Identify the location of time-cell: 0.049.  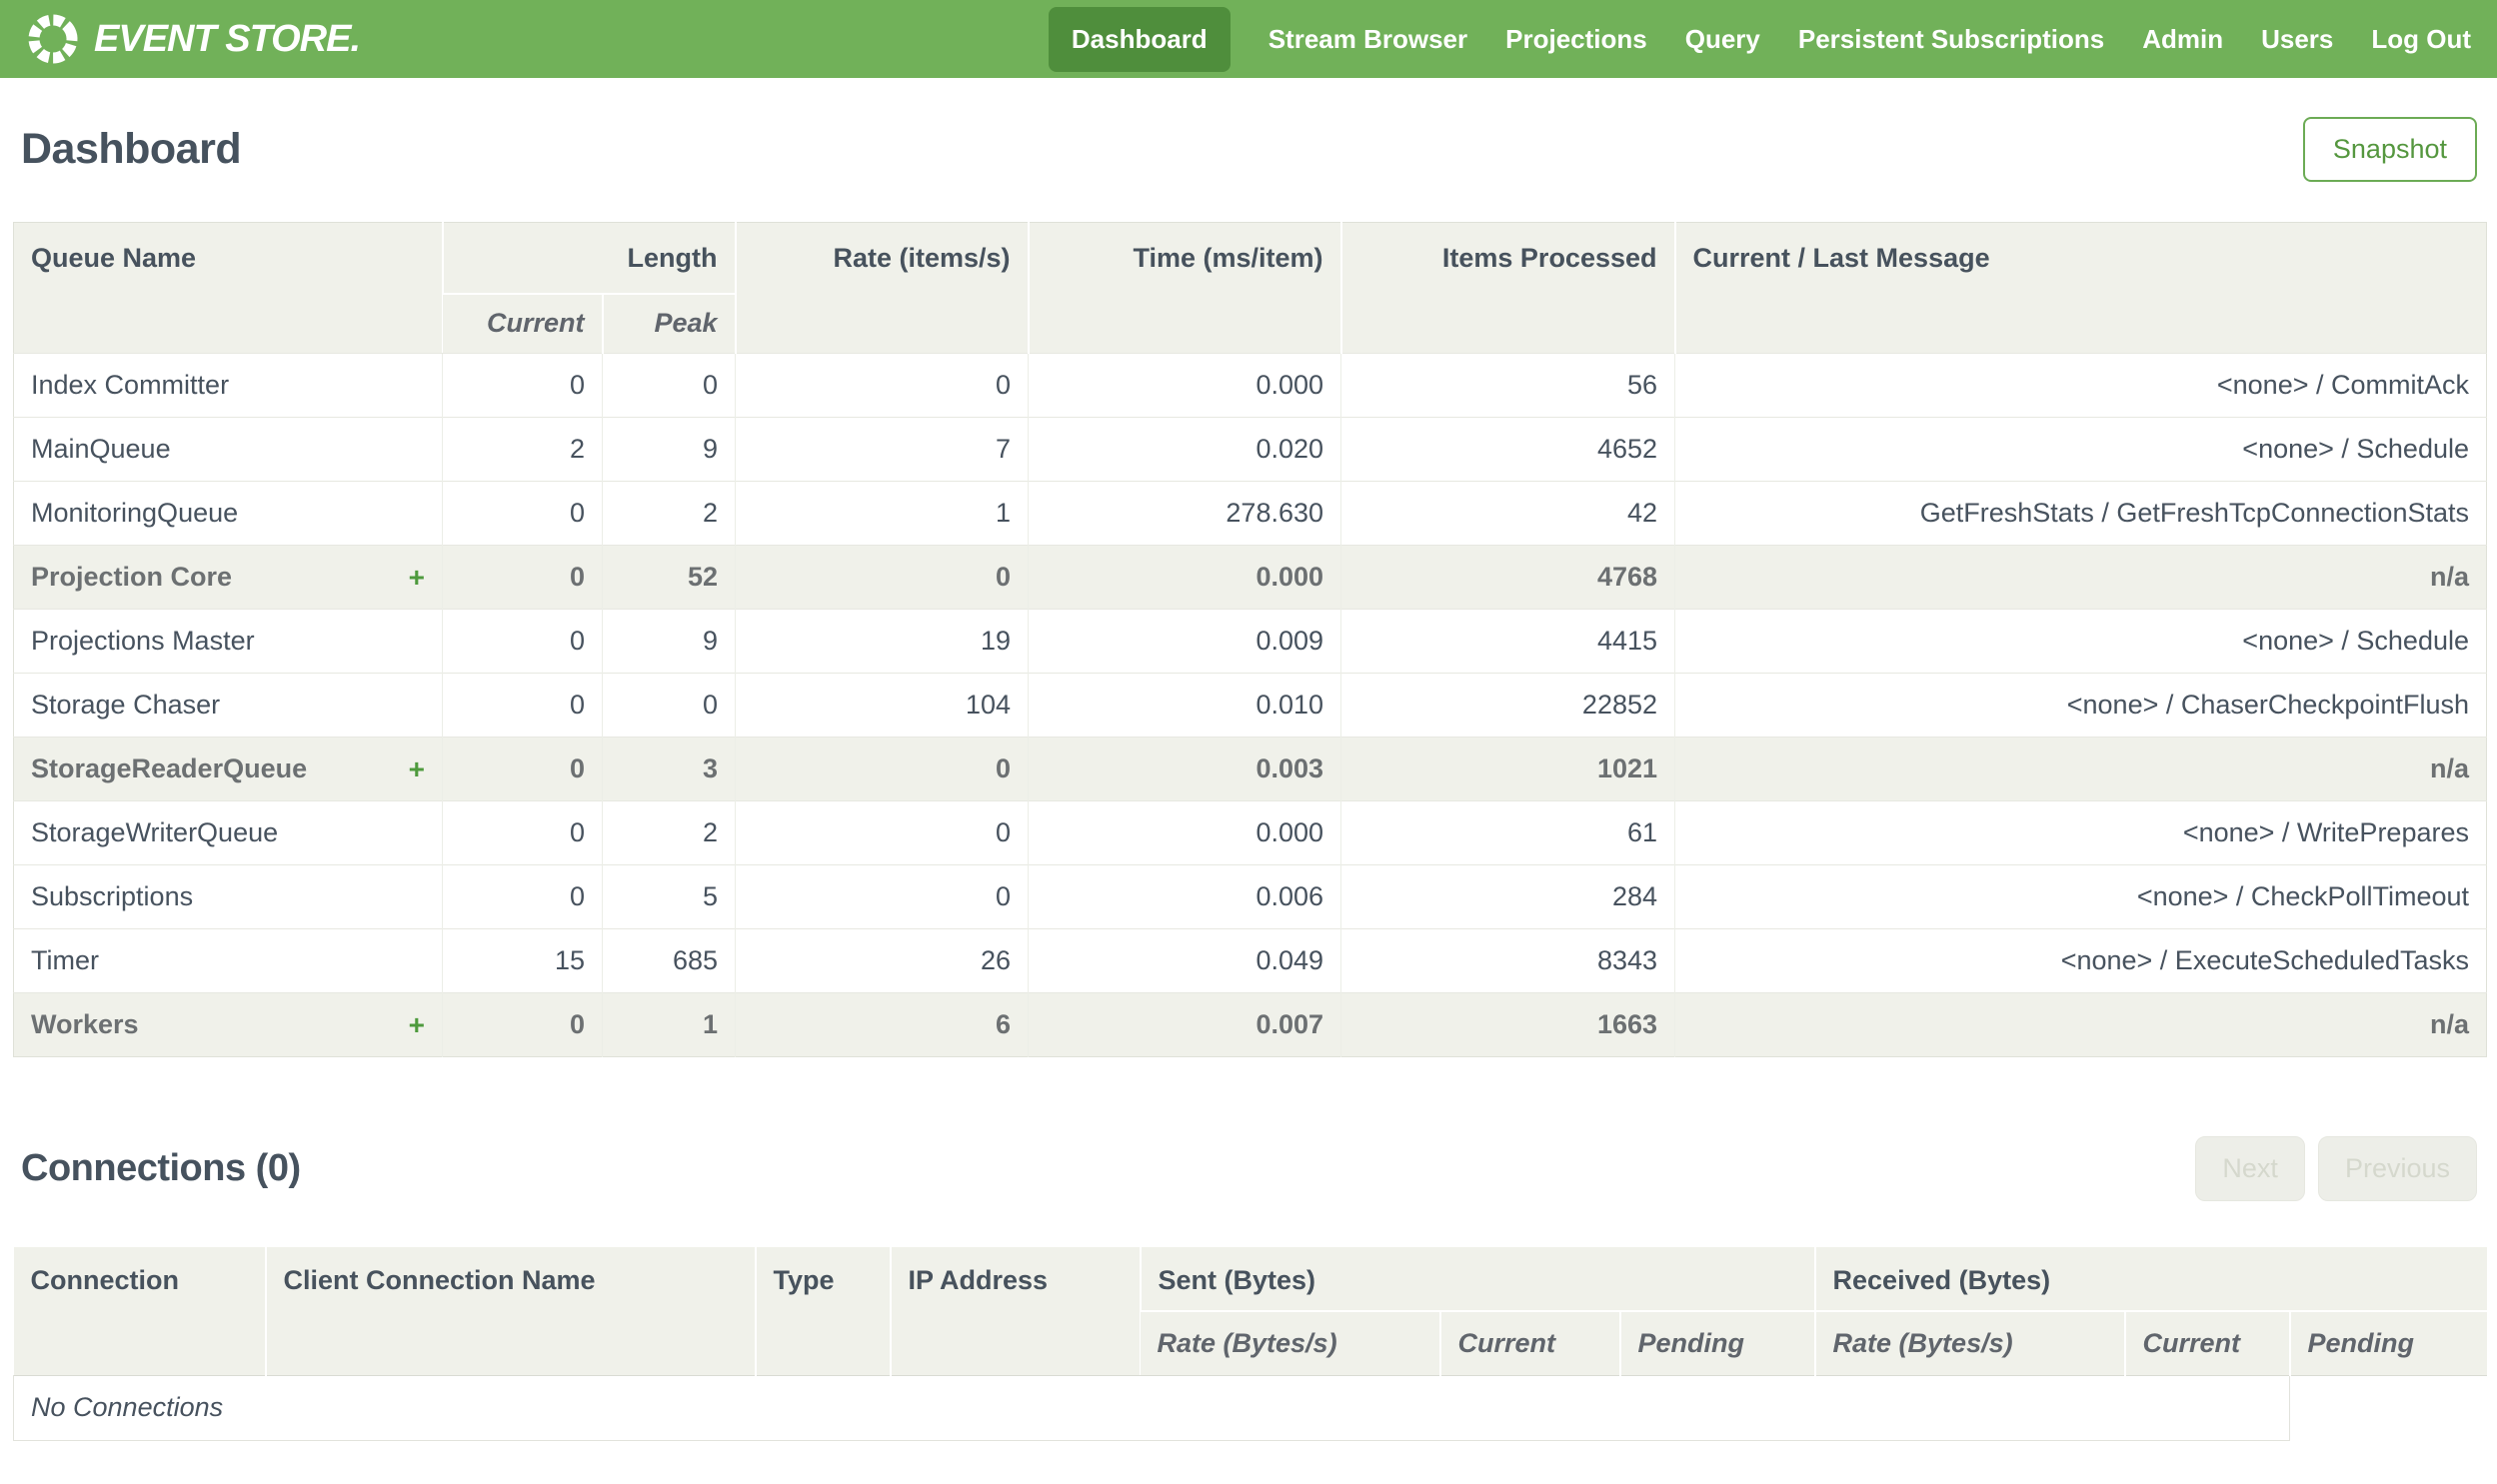
(1184, 960).